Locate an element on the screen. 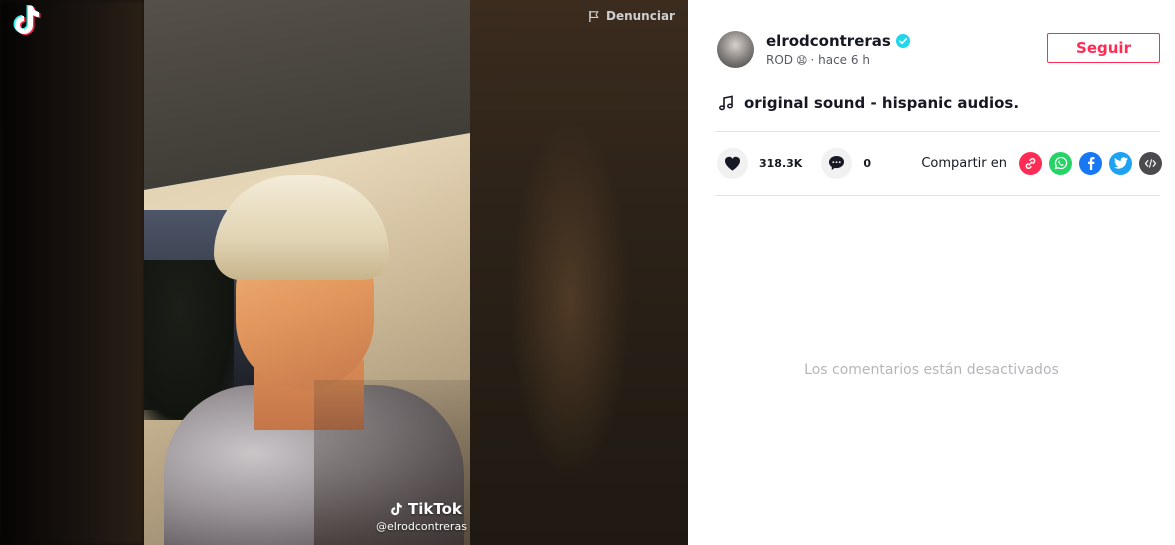 The image size is (1175, 545). video-background-blur-left is located at coordinates (72, 272).